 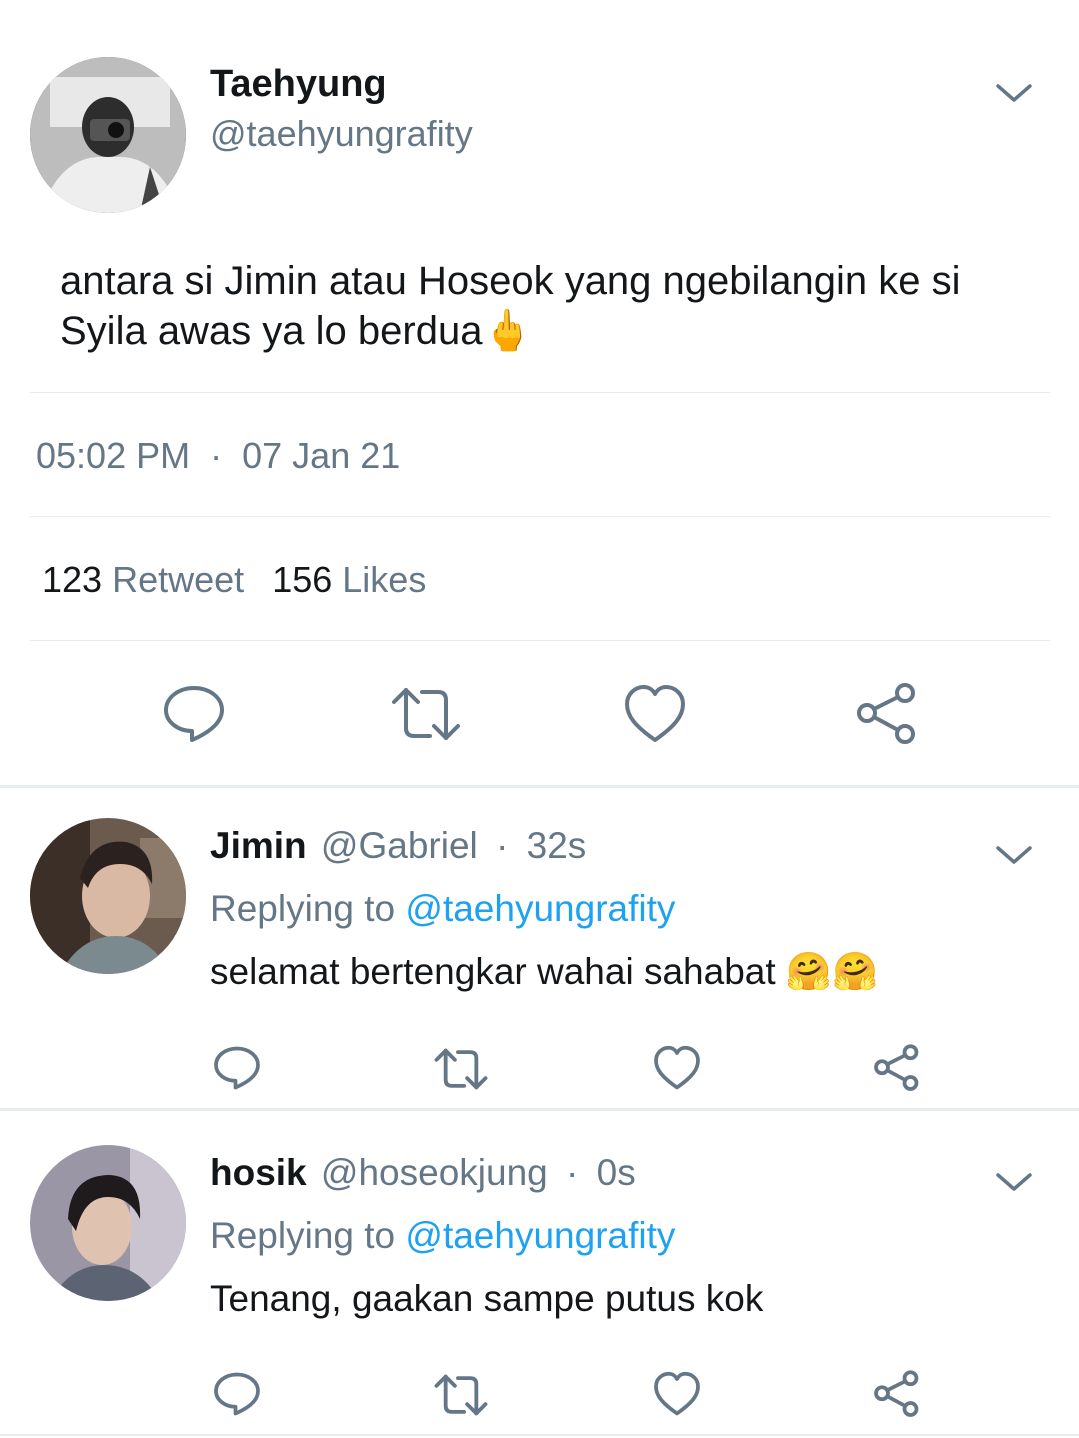 What do you see at coordinates (384, 579) in the screenshot?
I see `like-label: Likes` at bounding box center [384, 579].